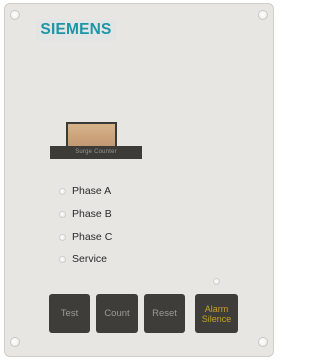 This screenshot has width=320, height=360. What do you see at coordinates (15, 342) in the screenshot?
I see `screw-bottom-left-icon` at bounding box center [15, 342].